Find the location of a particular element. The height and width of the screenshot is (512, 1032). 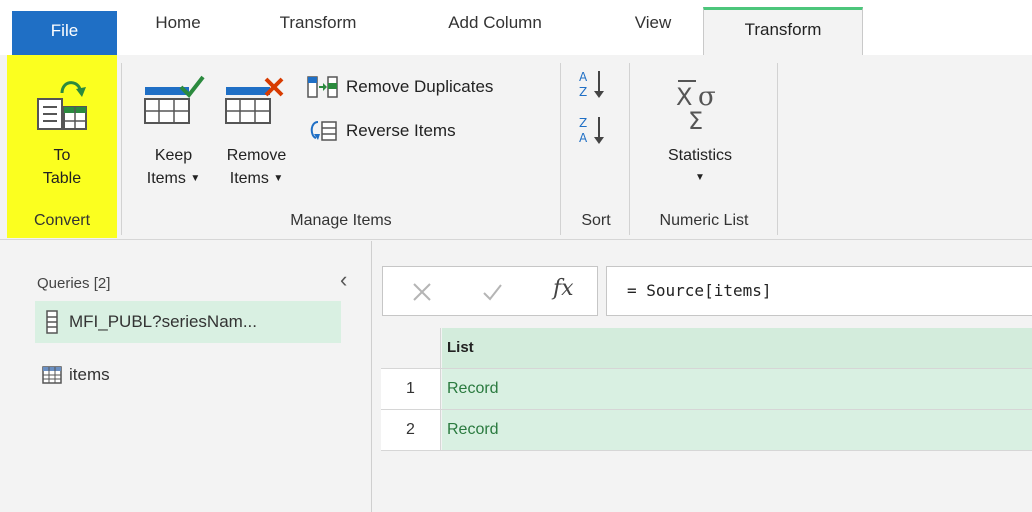

table-row: 1 Record is located at coordinates (706, 389).